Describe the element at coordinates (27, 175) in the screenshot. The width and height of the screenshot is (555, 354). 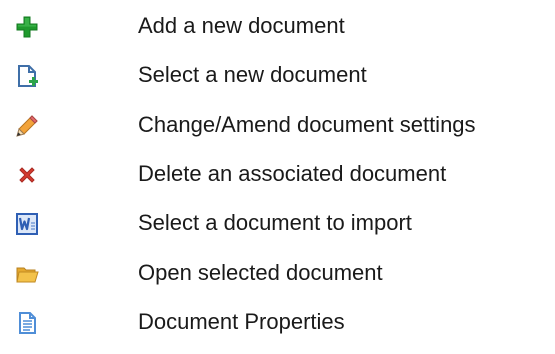
I see `delete-icon` at that location.